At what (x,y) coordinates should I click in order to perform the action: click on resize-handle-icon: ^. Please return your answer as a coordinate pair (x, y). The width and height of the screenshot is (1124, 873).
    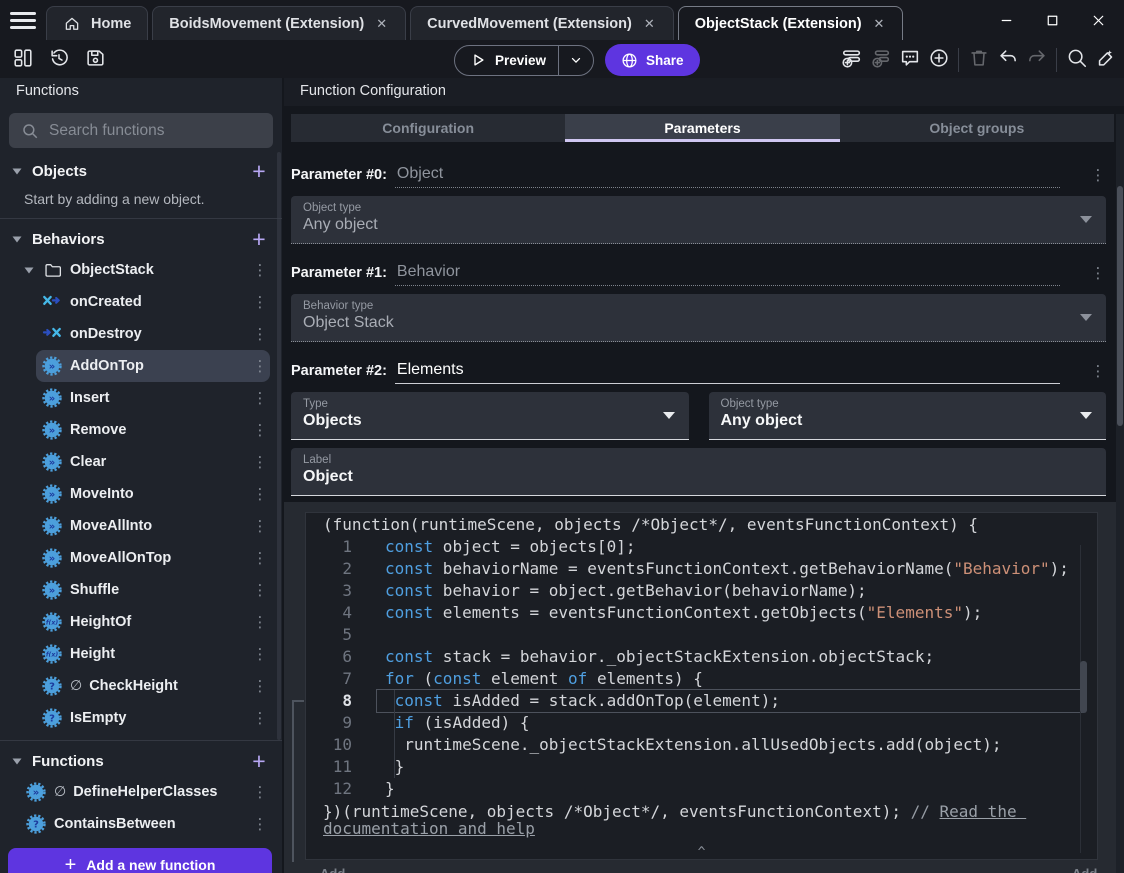
    Looking at the image, I should click on (702, 852).